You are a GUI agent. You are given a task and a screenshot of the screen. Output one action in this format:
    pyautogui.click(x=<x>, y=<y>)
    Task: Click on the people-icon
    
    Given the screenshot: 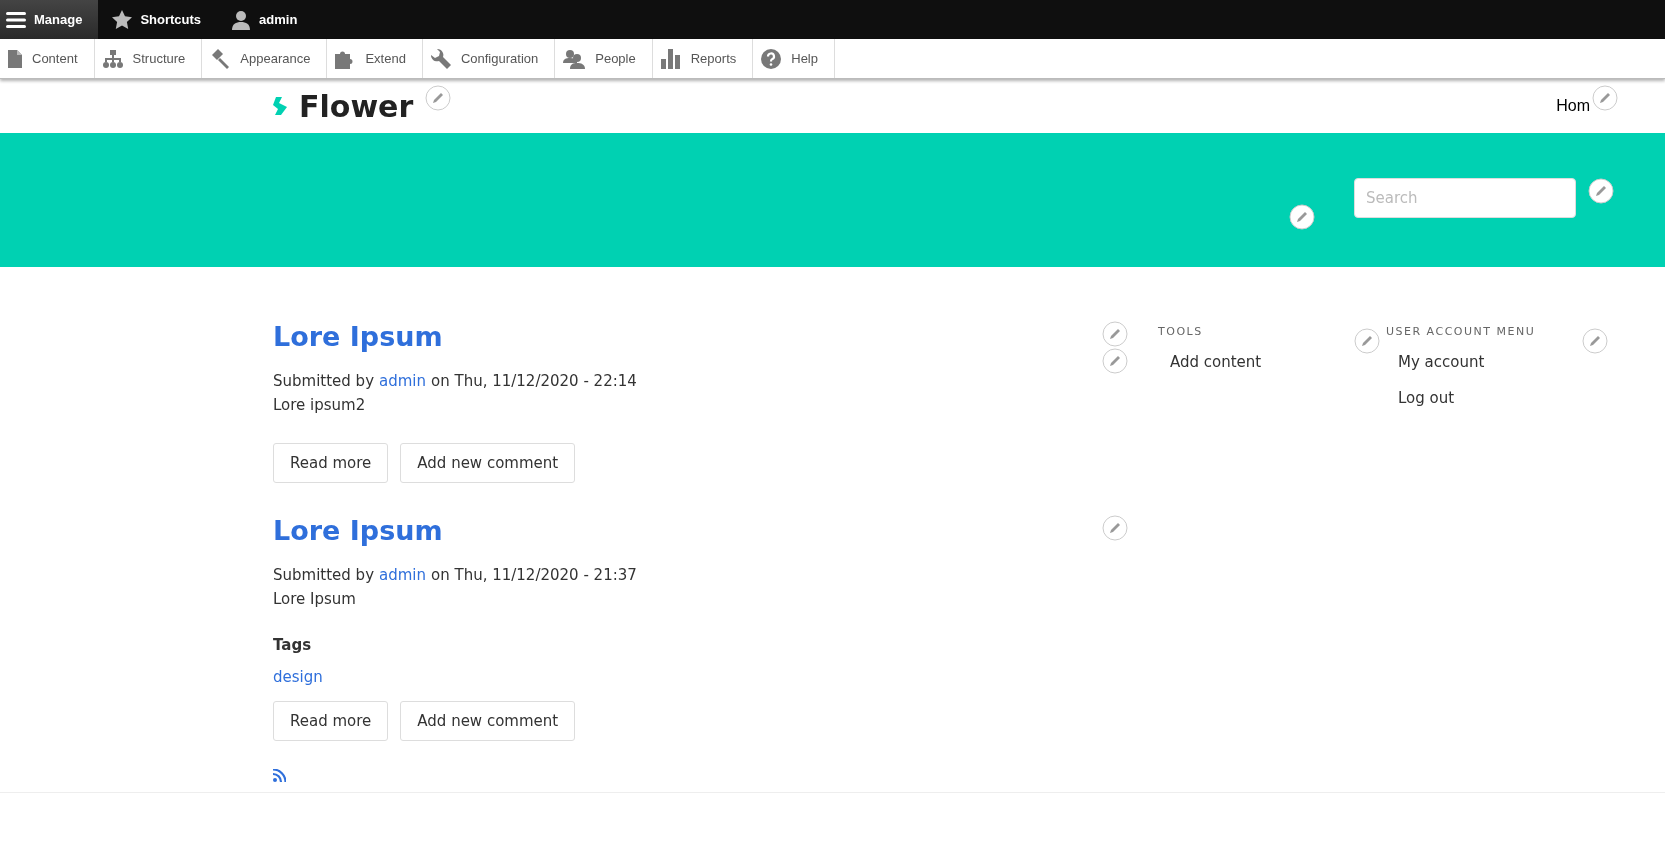 What is the action you would take?
    pyautogui.click(x=574, y=58)
    